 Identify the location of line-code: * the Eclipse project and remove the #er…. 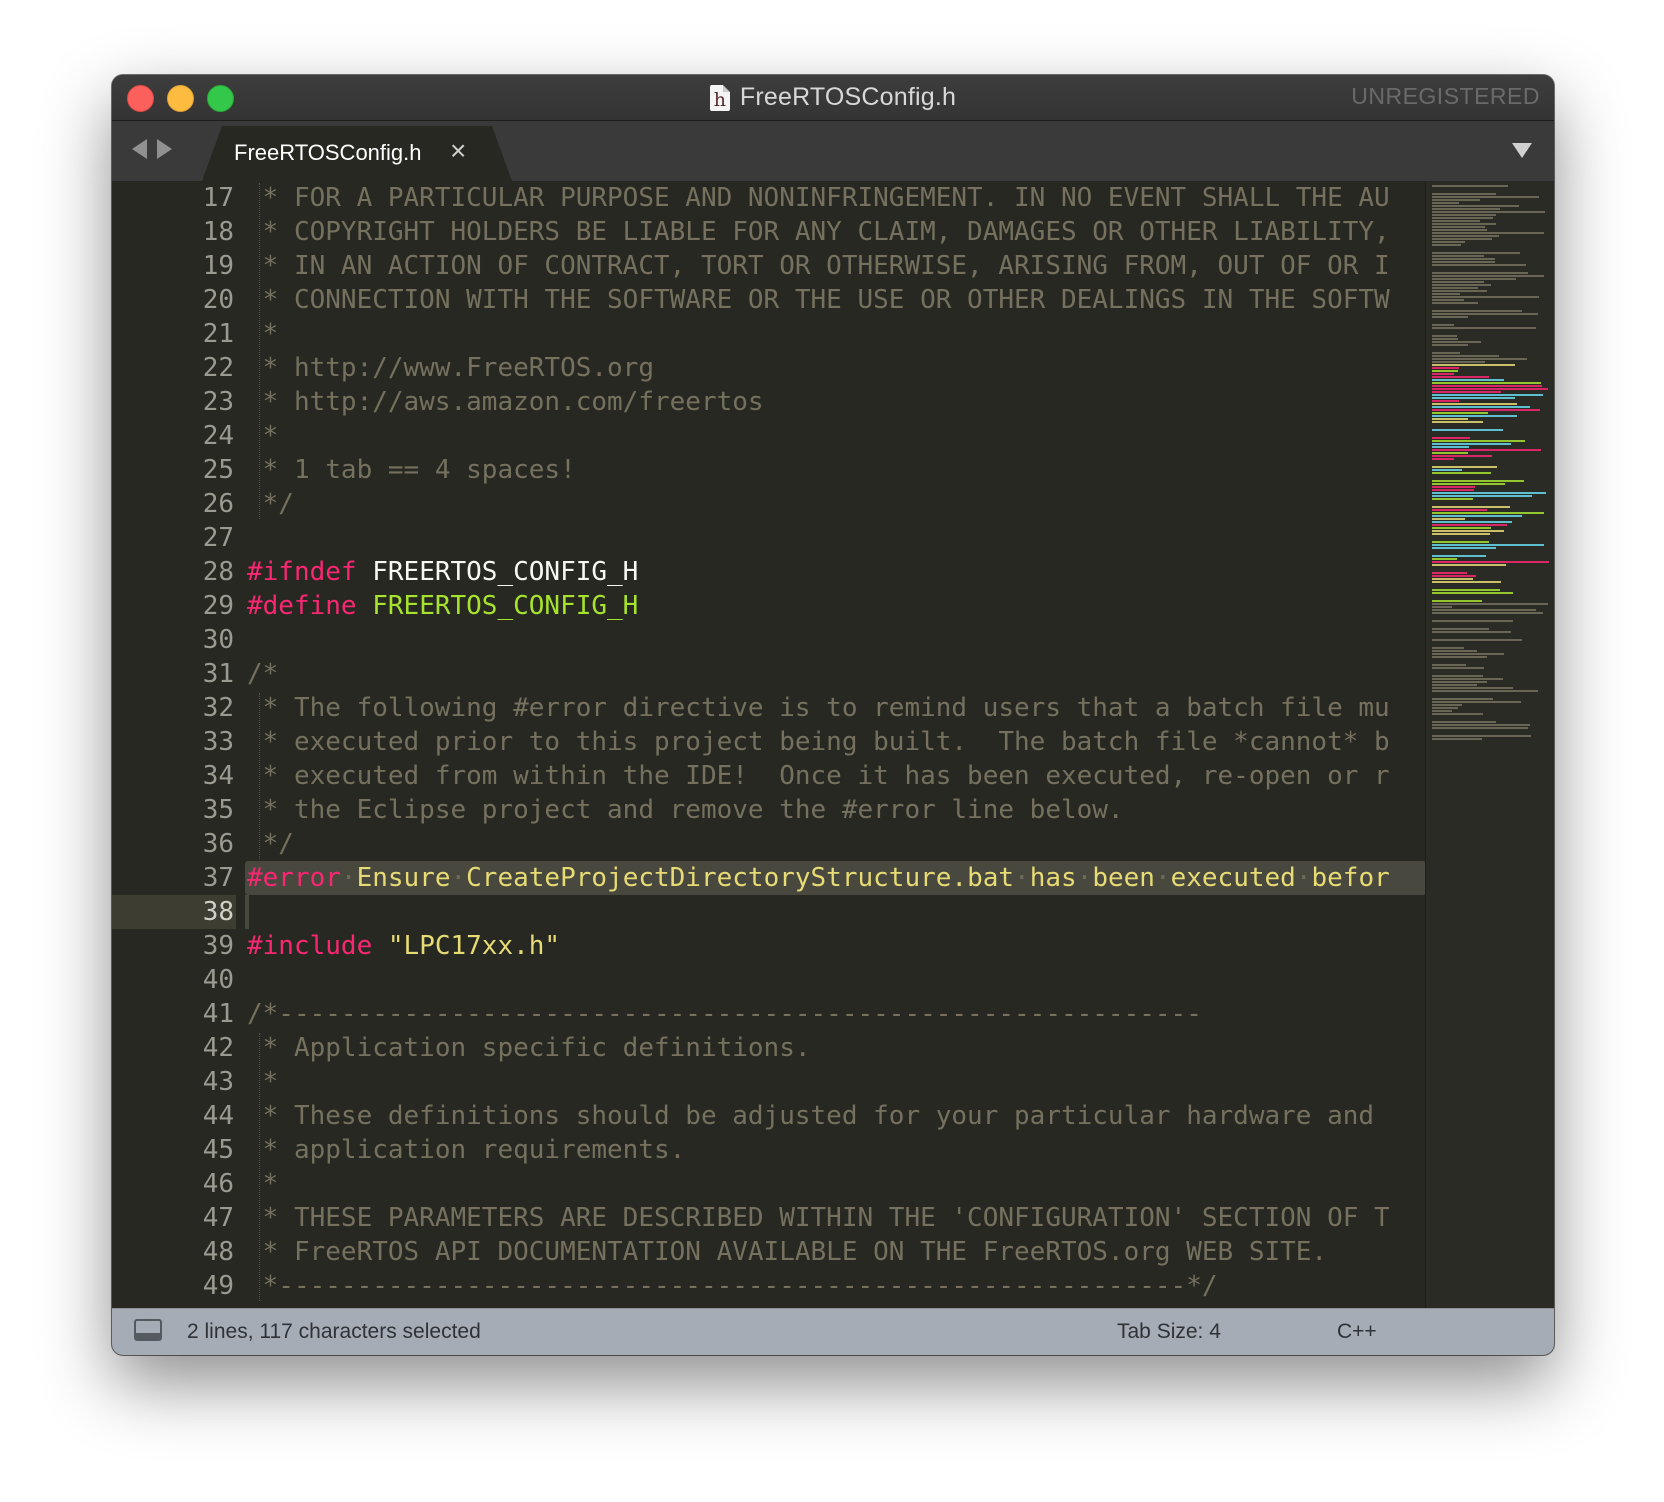
(836, 810).